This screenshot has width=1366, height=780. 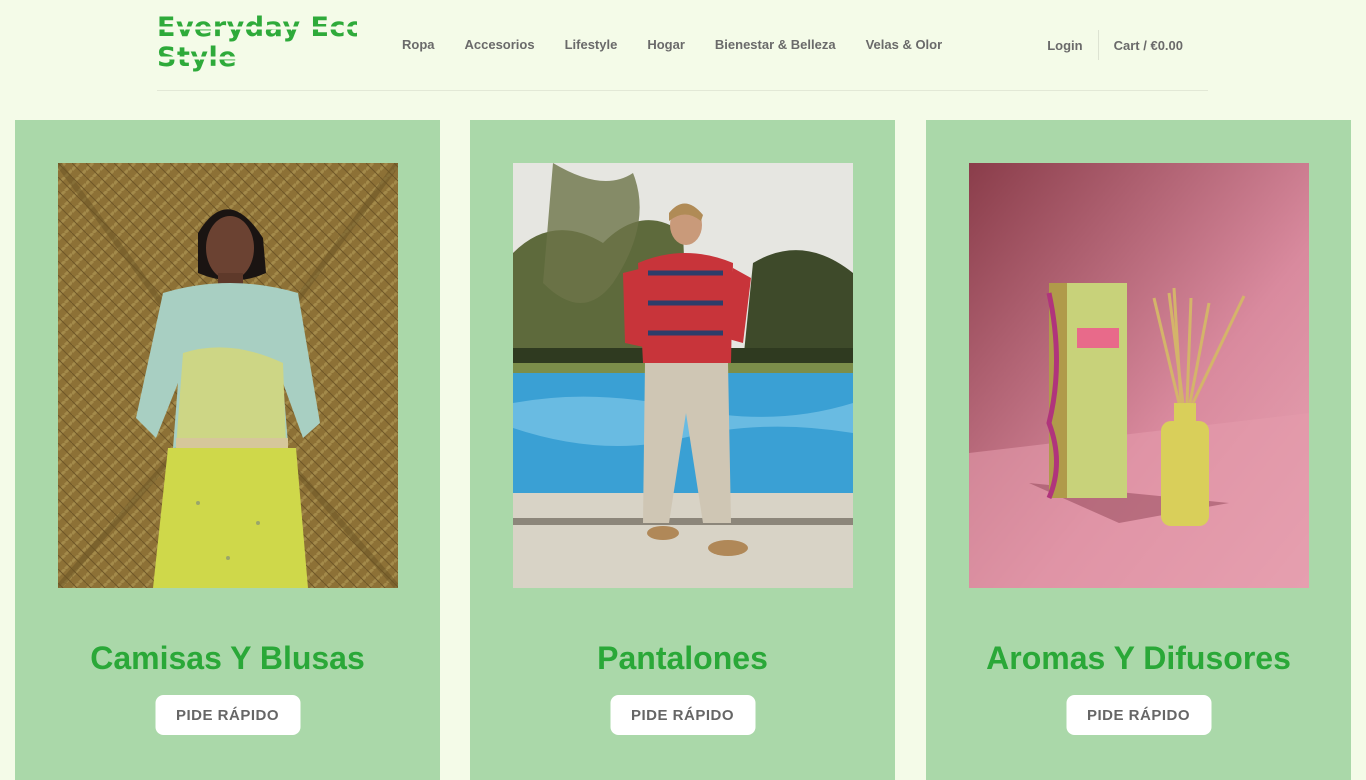 I want to click on nav-item-ropa: Ropa, so click(x=418, y=44).